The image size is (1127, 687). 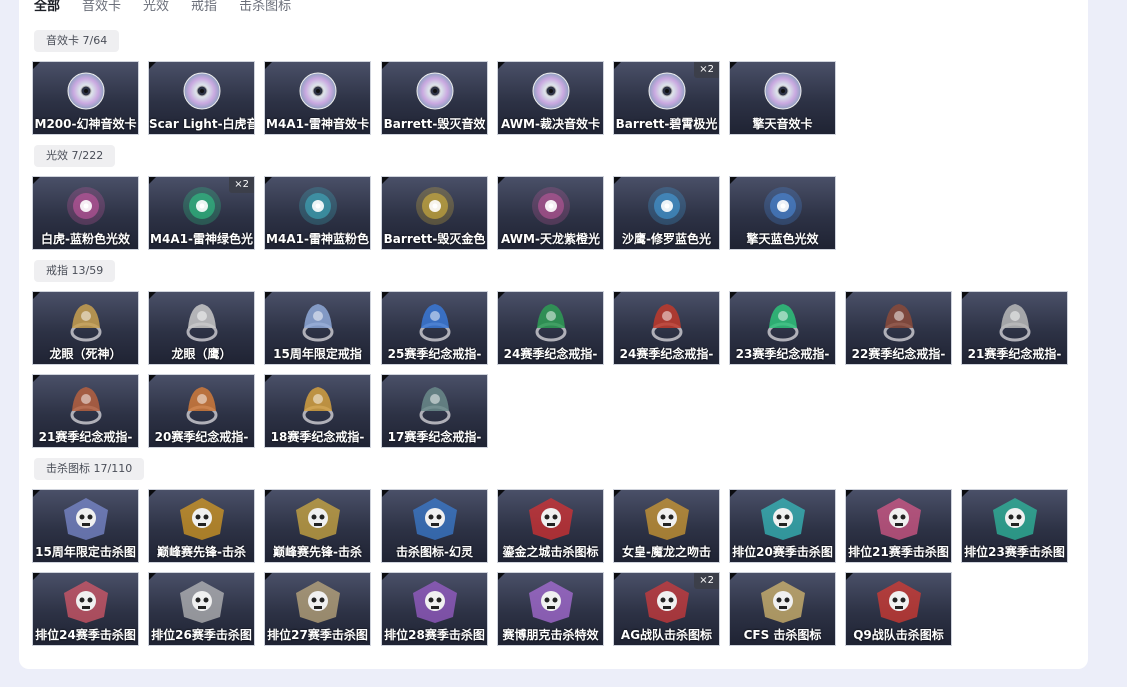 What do you see at coordinates (550, 635) in the screenshot?
I see `item-name: 赛博朋克击杀特效` at bounding box center [550, 635].